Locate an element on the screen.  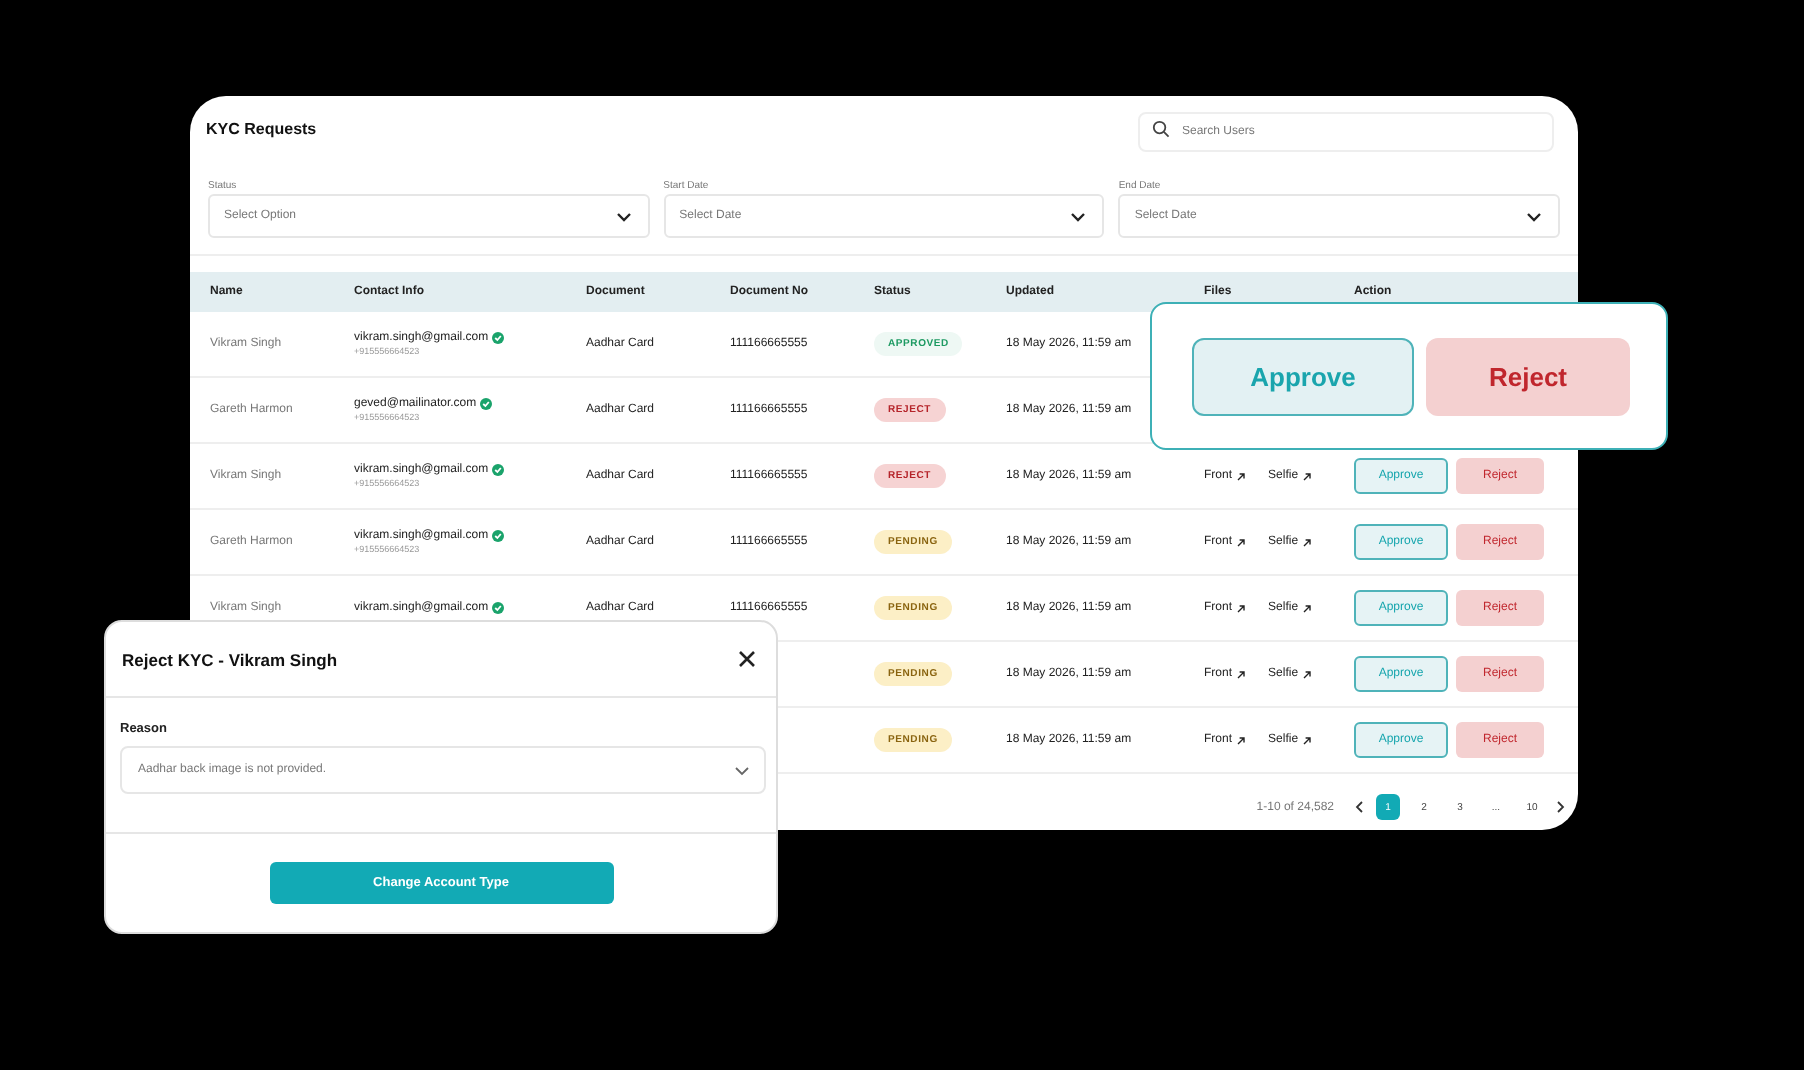
dialog-title: Reject KYC - Vikram Singh is located at coordinates (230, 659).